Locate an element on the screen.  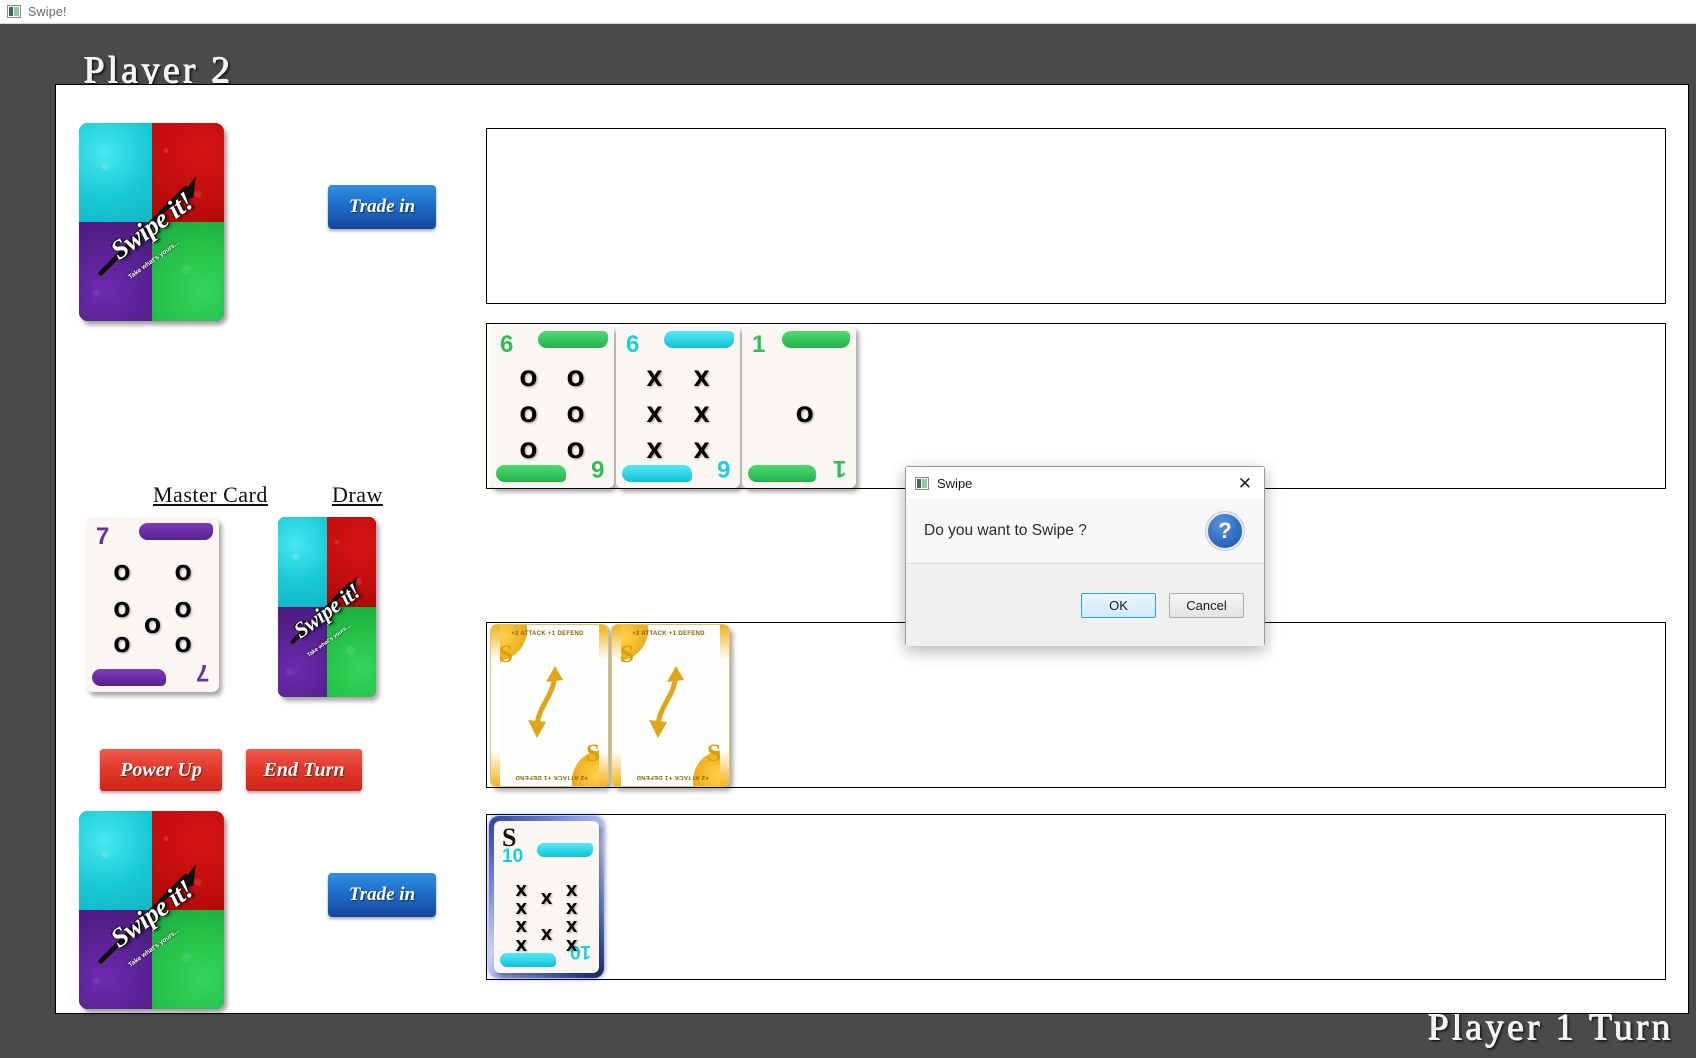
board-card: 1 1 O is located at coordinates (799, 406).